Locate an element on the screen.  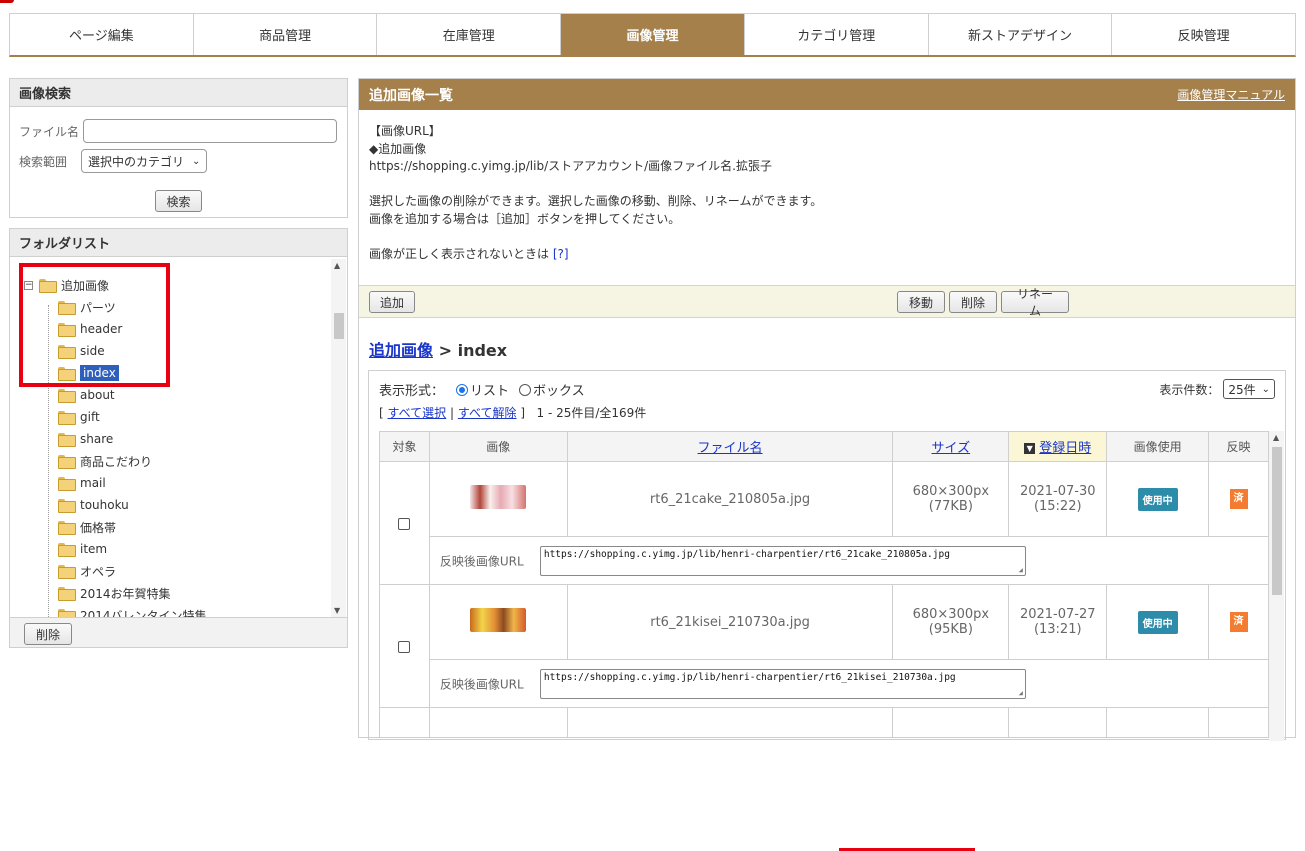
view-box-radio is located at coordinates (525, 389).